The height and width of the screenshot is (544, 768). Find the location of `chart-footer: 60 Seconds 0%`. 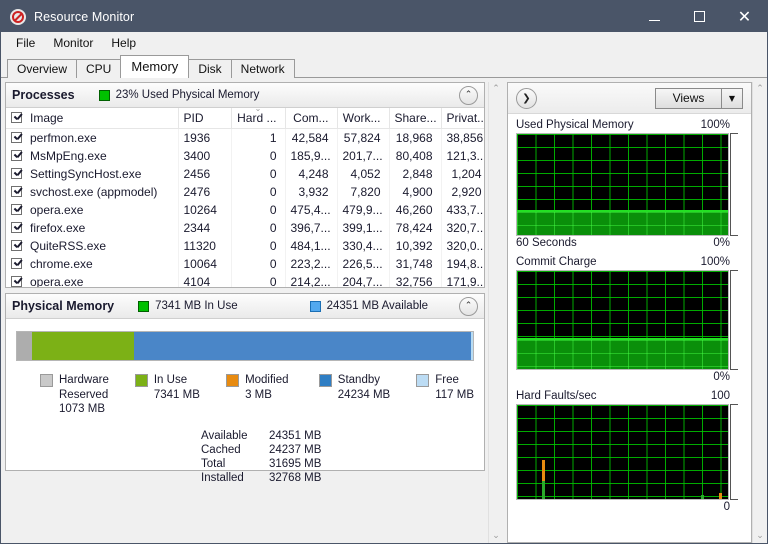

chart-footer: 60 Seconds 0% is located at coordinates (629, 243).